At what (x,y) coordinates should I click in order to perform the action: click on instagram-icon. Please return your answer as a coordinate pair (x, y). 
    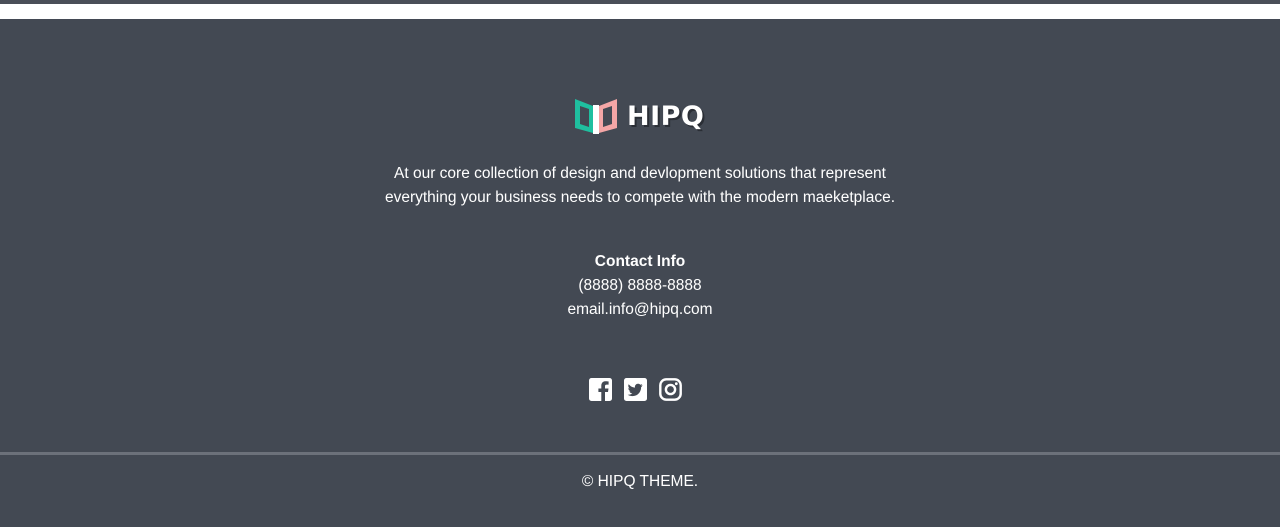
    Looking at the image, I should click on (670, 389).